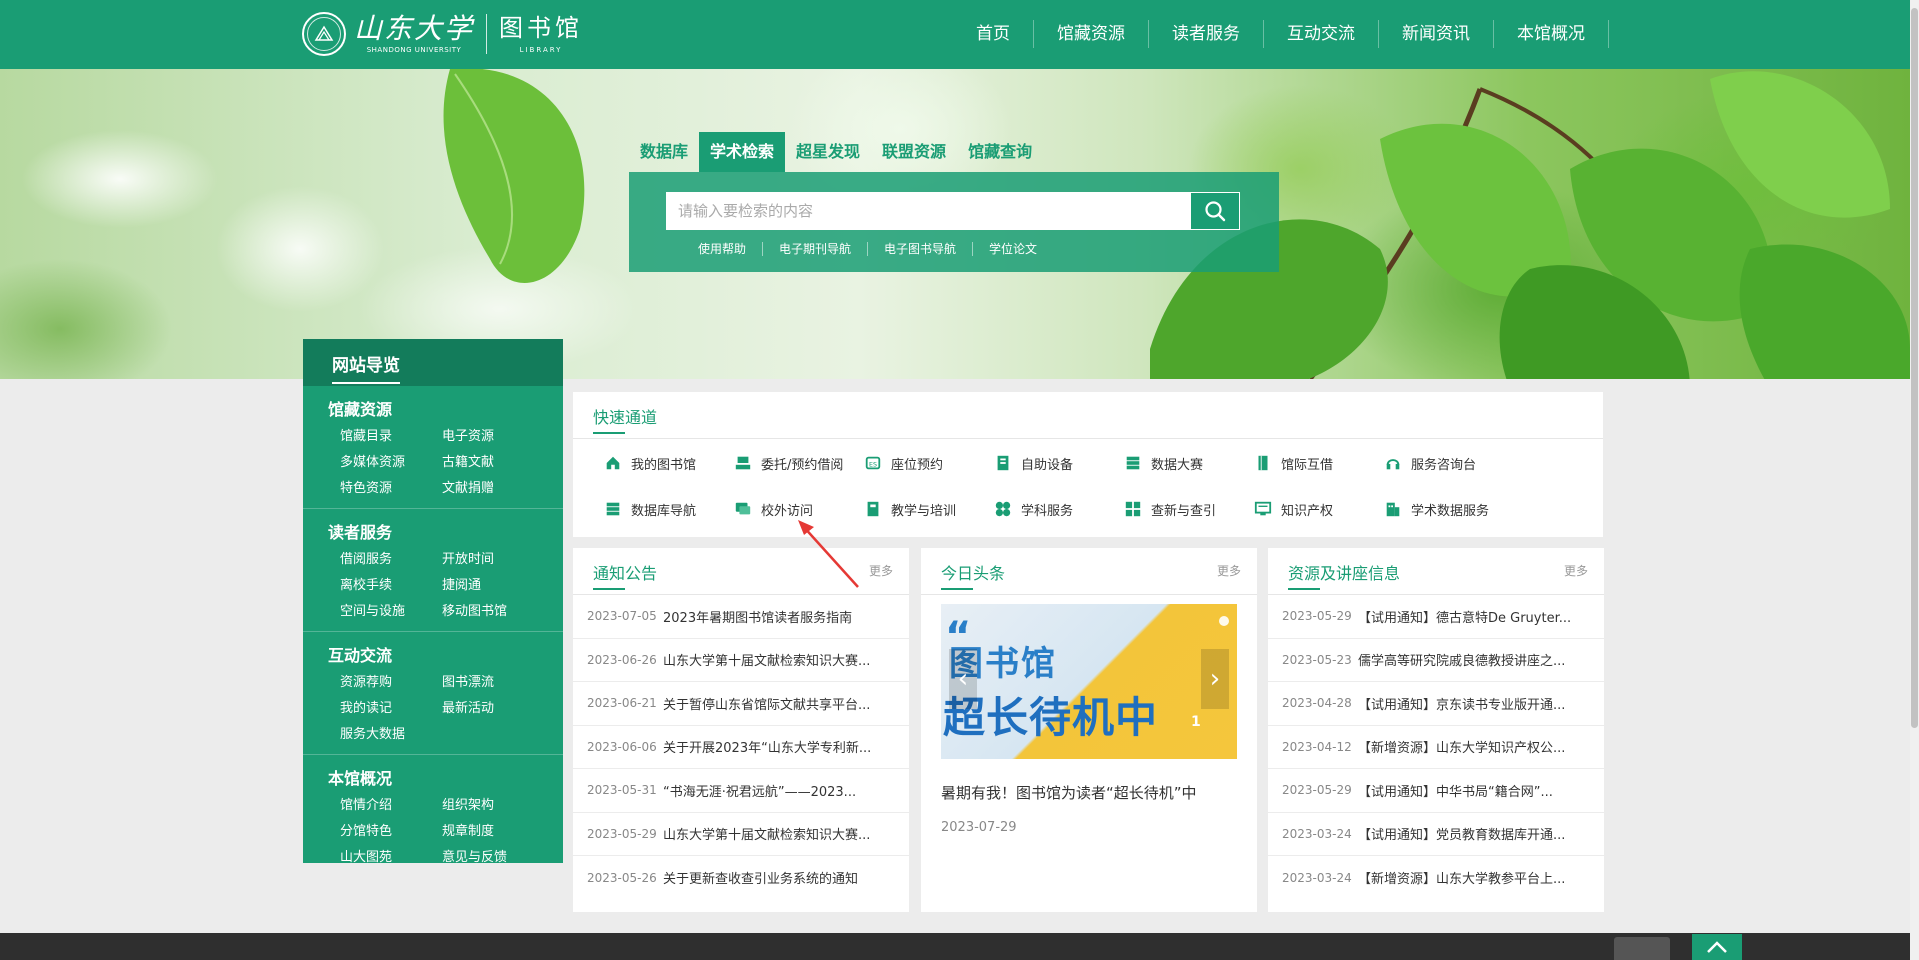  I want to click on news-row: 2023-05-26 关于更新查收查引业务系统的通知, so click(741, 878).